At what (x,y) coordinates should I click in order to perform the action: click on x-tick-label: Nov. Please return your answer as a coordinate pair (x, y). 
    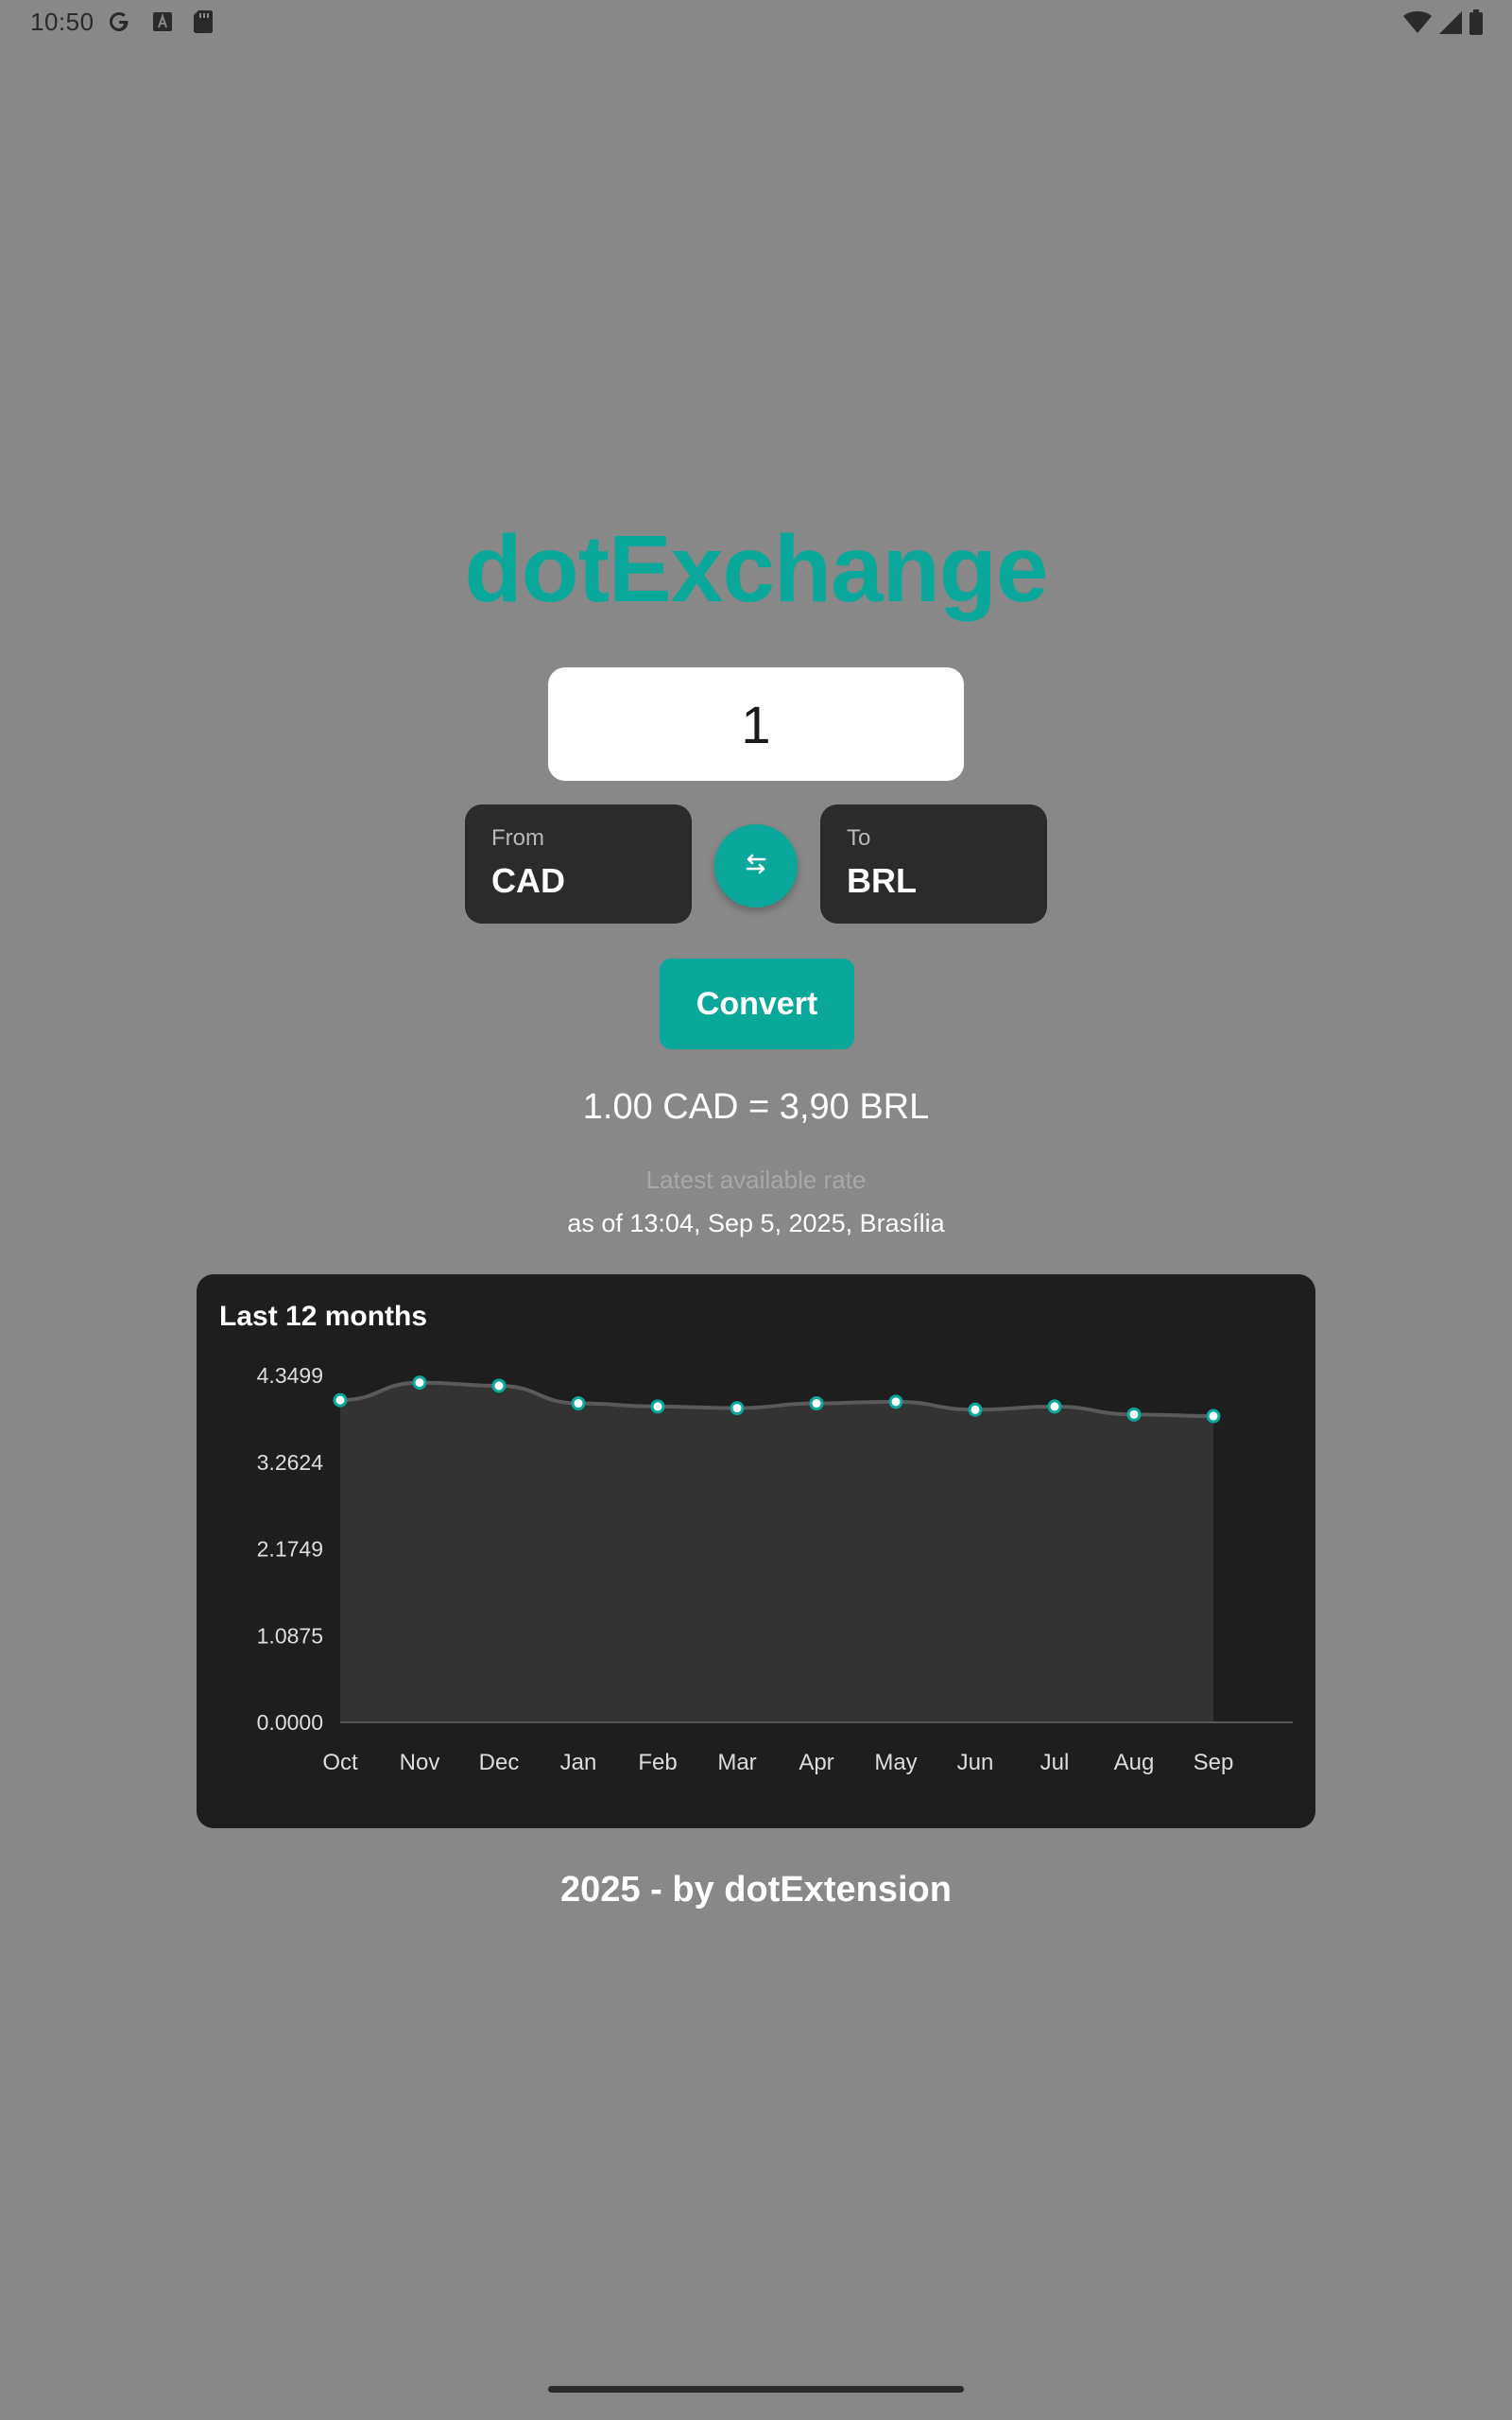
    Looking at the image, I should click on (420, 1762).